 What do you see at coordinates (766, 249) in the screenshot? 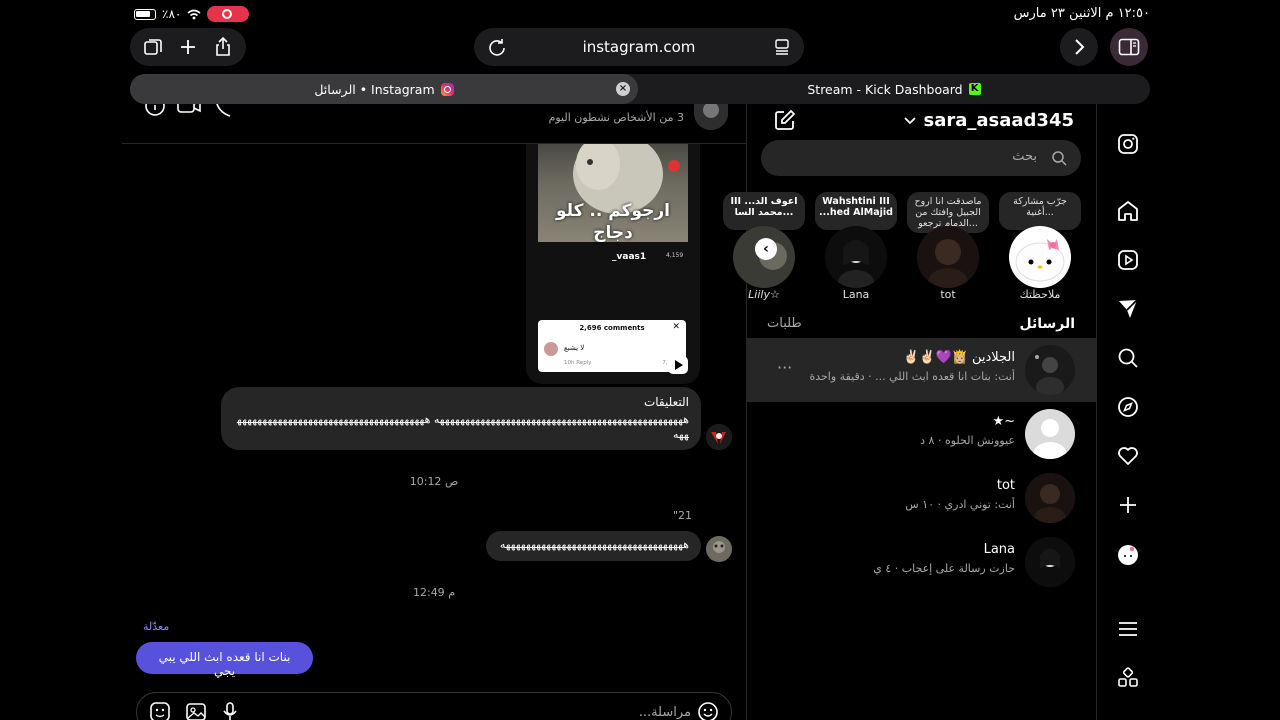
I see `notes-scroll-left-button: ‹` at bounding box center [766, 249].